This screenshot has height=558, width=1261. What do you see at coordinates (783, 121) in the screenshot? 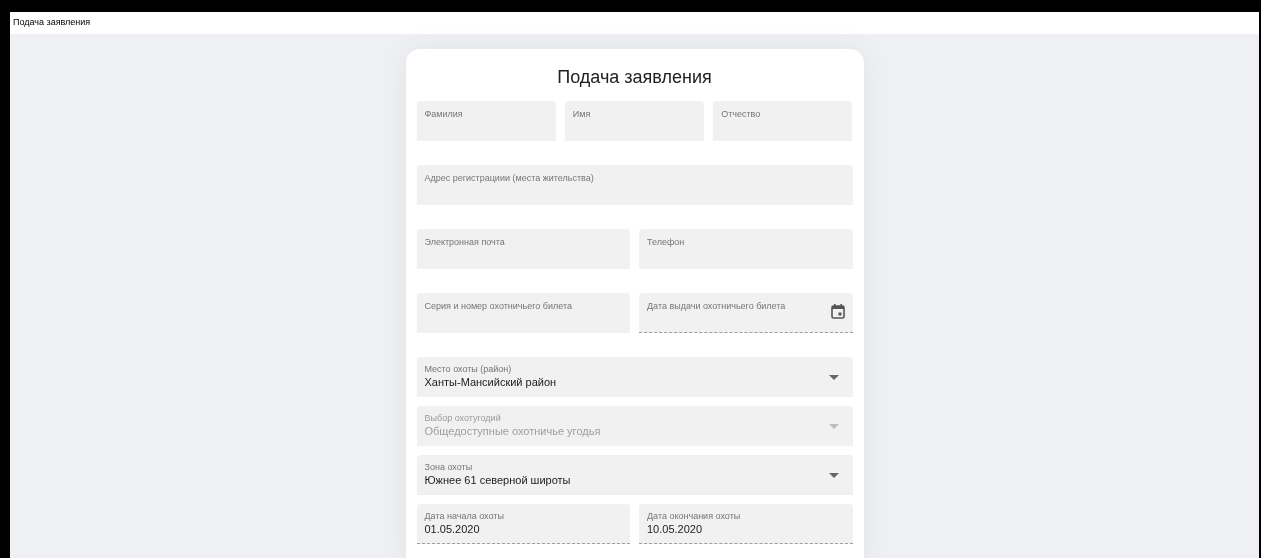
I see `input-field: Отчество` at bounding box center [783, 121].